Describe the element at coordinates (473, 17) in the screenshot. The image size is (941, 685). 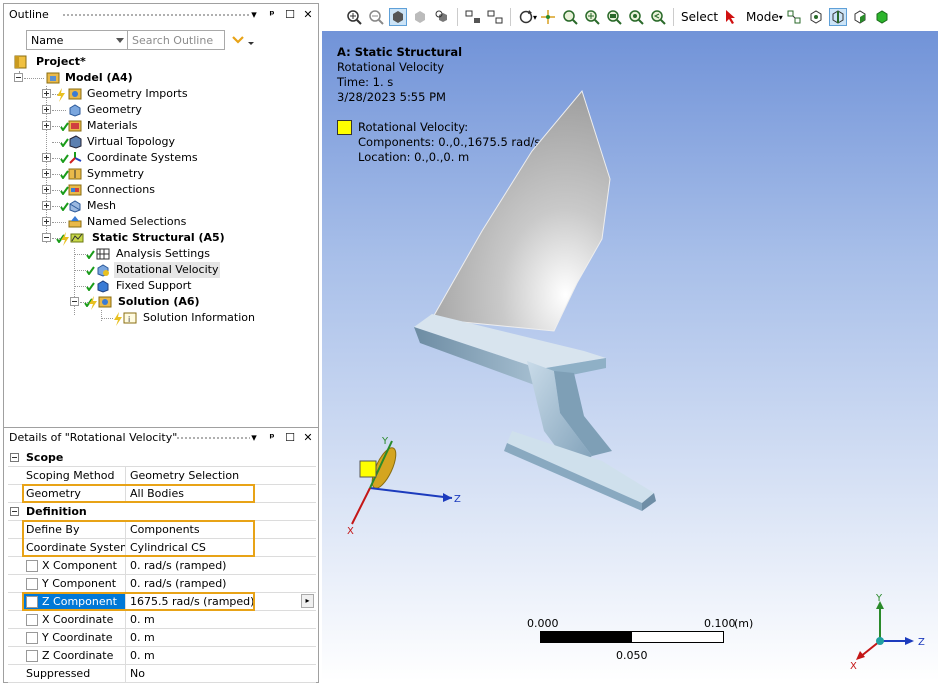
I see `box-select-icon` at that location.